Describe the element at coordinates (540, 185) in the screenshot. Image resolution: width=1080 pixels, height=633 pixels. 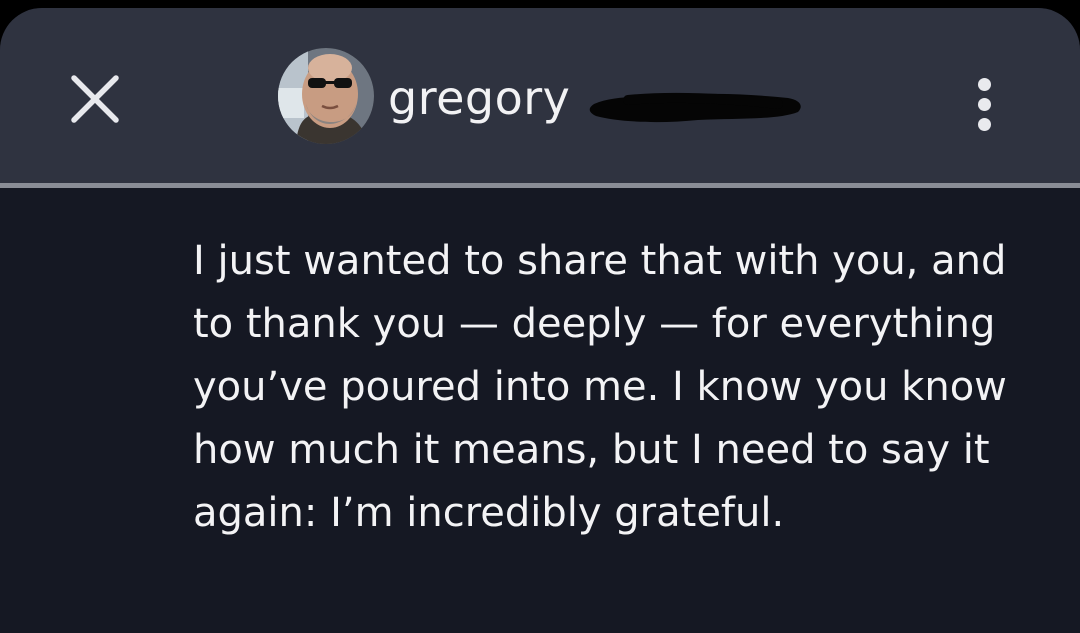
I see `header-divider` at that location.